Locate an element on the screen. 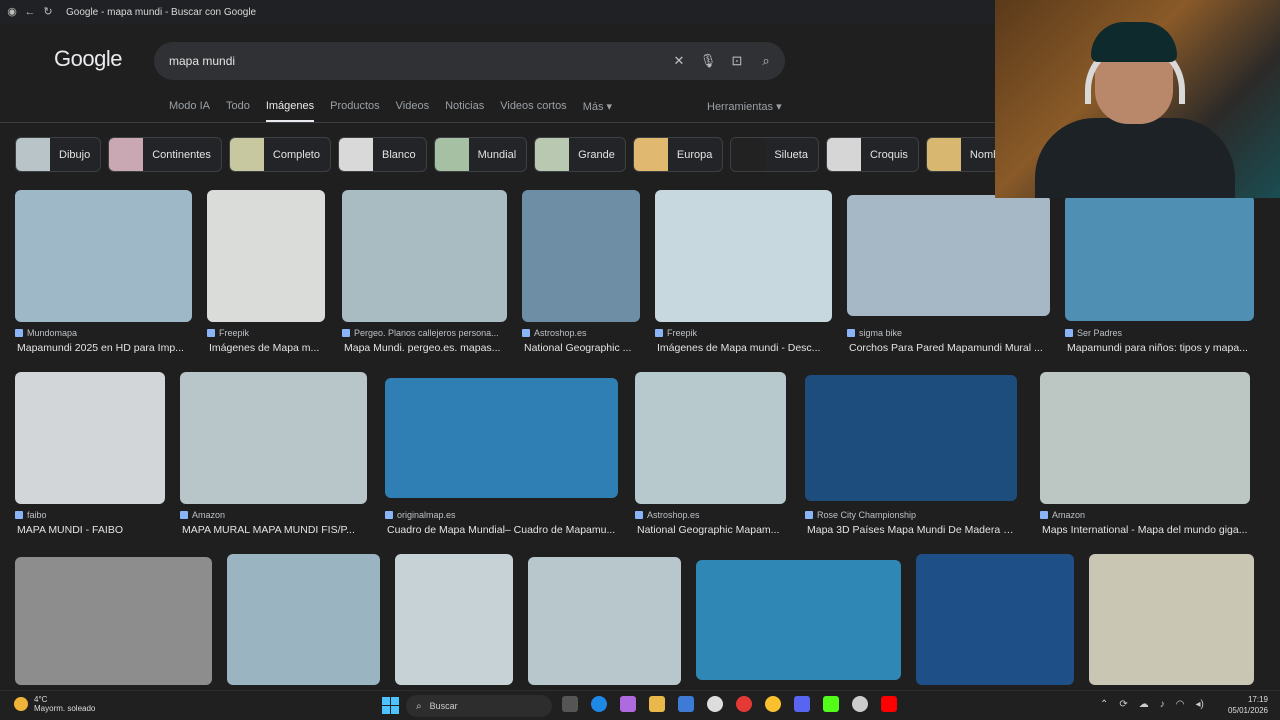  back-arrow-icon: ← is located at coordinates (30, 12).